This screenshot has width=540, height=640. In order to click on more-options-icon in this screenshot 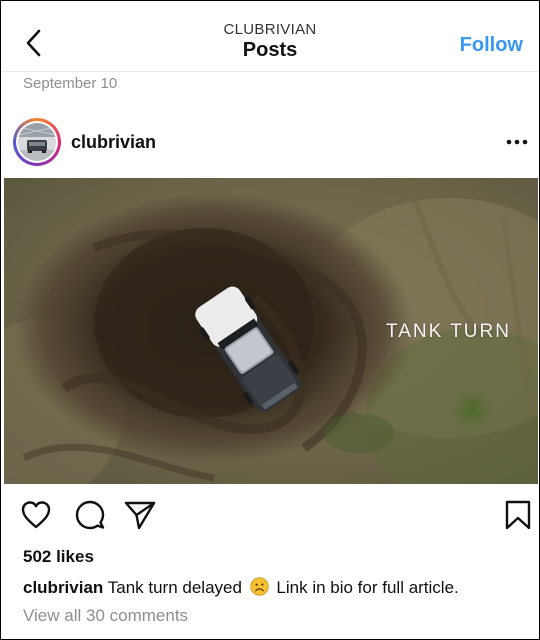, I will do `click(517, 142)`.